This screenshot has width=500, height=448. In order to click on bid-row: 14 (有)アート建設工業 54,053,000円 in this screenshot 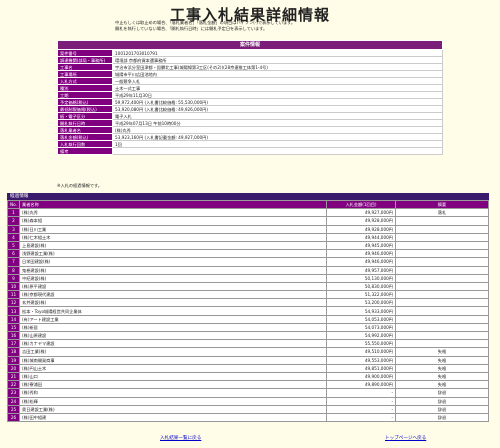, I will do `click(248, 319)`.